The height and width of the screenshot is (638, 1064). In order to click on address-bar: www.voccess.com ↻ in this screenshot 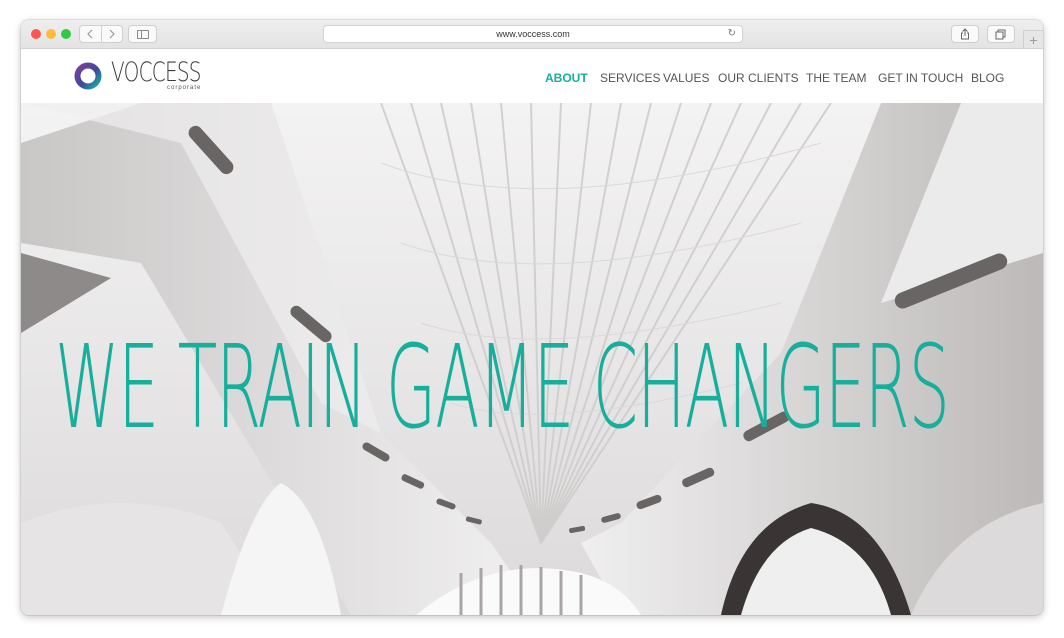, I will do `click(533, 34)`.